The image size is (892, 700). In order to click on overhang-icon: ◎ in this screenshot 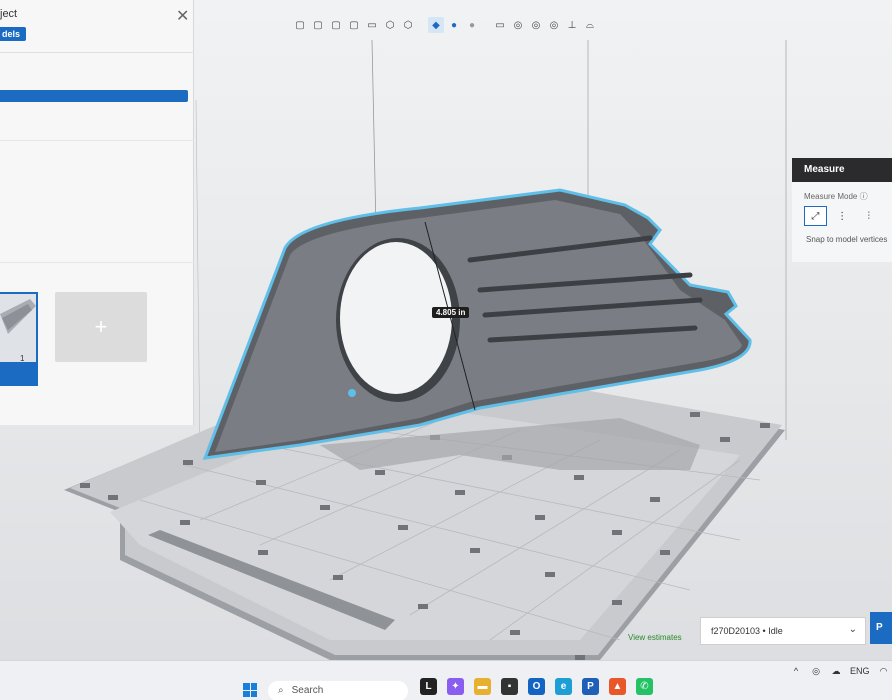, I will do `click(536, 25)`.